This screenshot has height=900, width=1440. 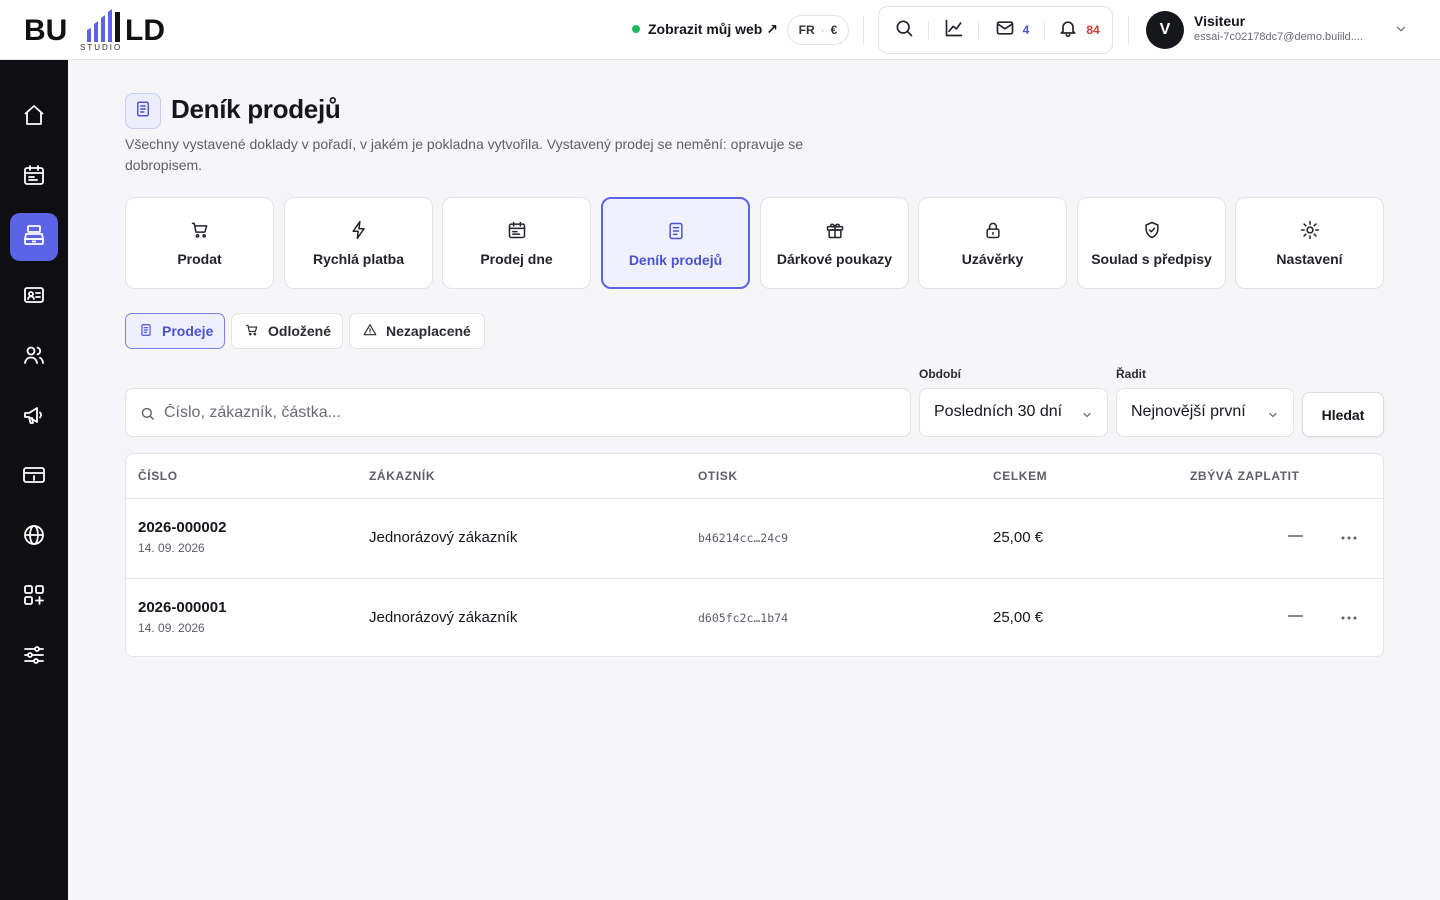 I want to click on tab-sales: Prodeje, so click(x=175, y=331).